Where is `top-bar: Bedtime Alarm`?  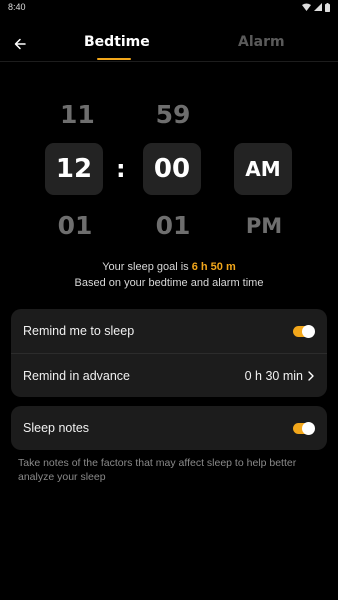
top-bar: Bedtime Alarm is located at coordinates (169, 42).